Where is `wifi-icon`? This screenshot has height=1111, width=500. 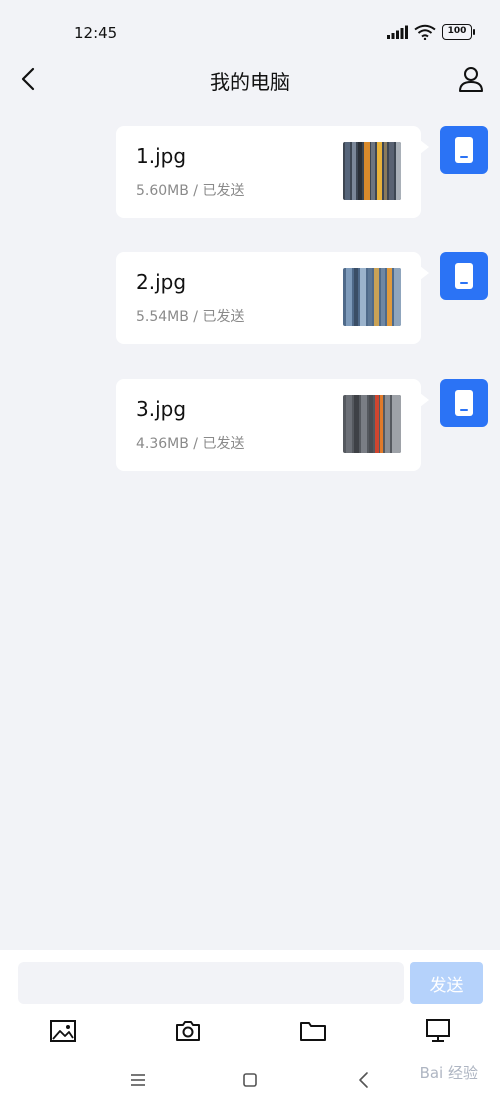
wifi-icon is located at coordinates (425, 32).